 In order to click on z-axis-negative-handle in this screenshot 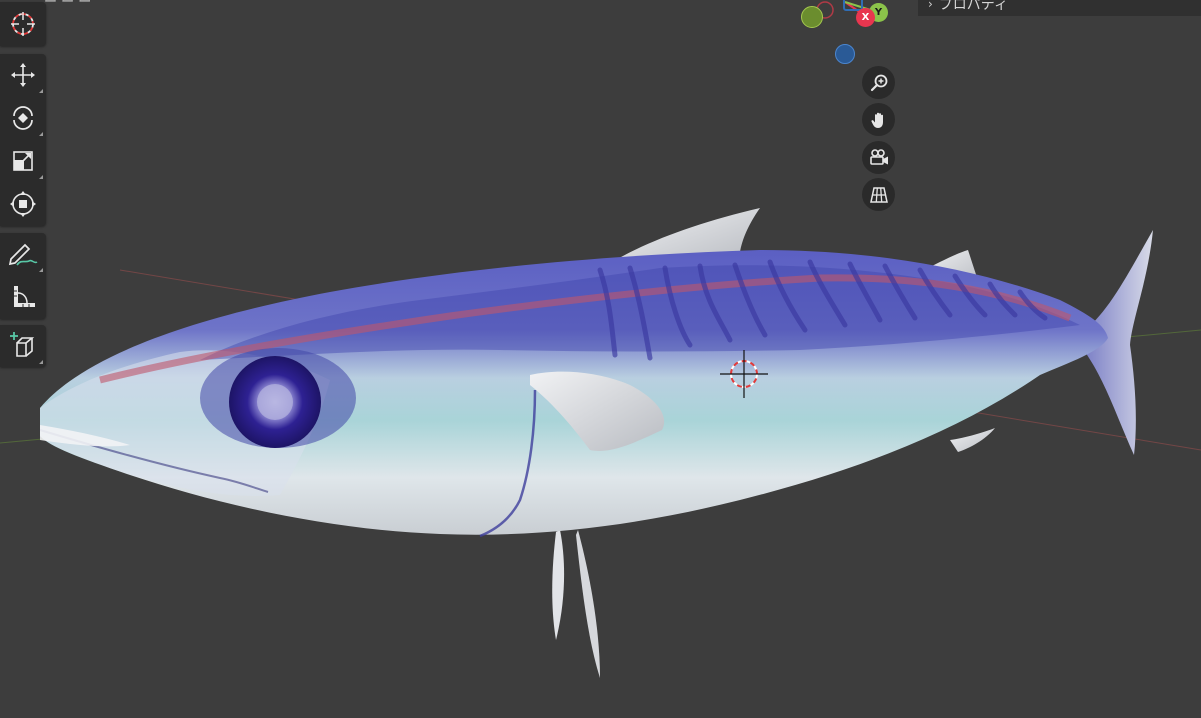, I will do `click(845, 54)`.